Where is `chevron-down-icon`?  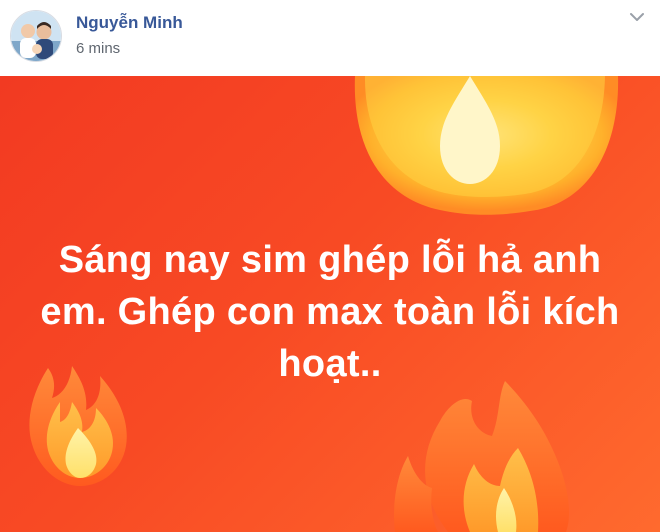
chevron-down-icon is located at coordinates (637, 17).